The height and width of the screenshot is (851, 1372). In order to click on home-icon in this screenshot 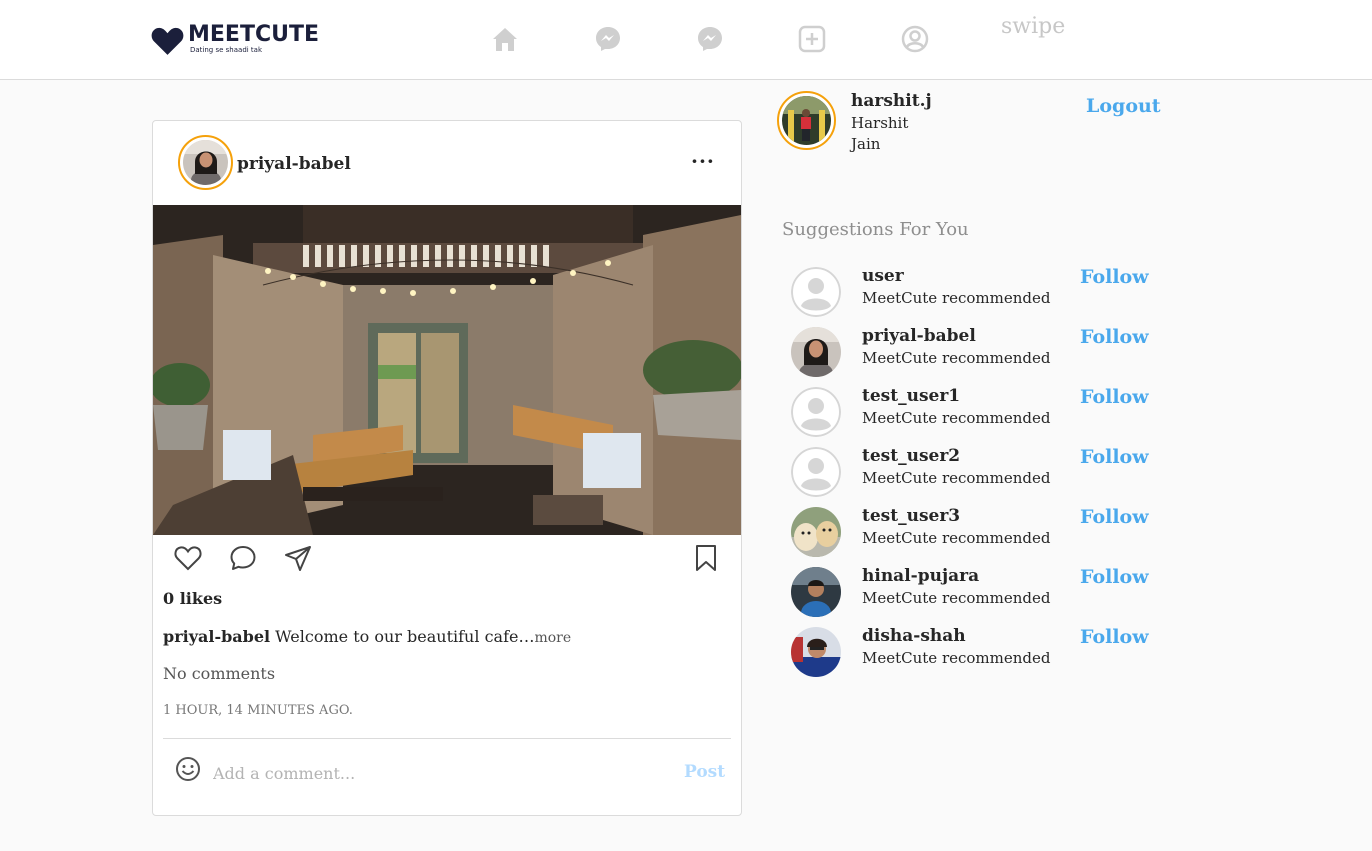, I will do `click(505, 39)`.